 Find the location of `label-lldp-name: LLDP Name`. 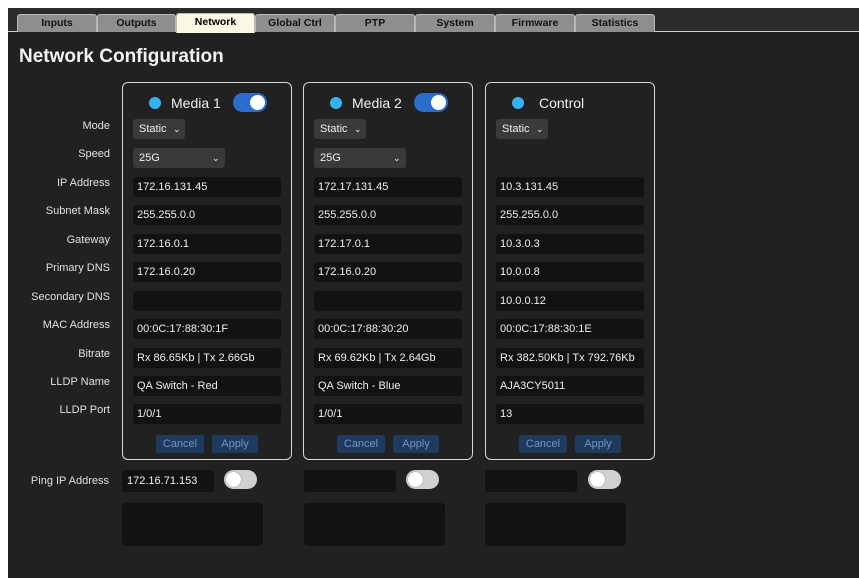

label-lldp-name: LLDP Name is located at coordinates (80, 382).